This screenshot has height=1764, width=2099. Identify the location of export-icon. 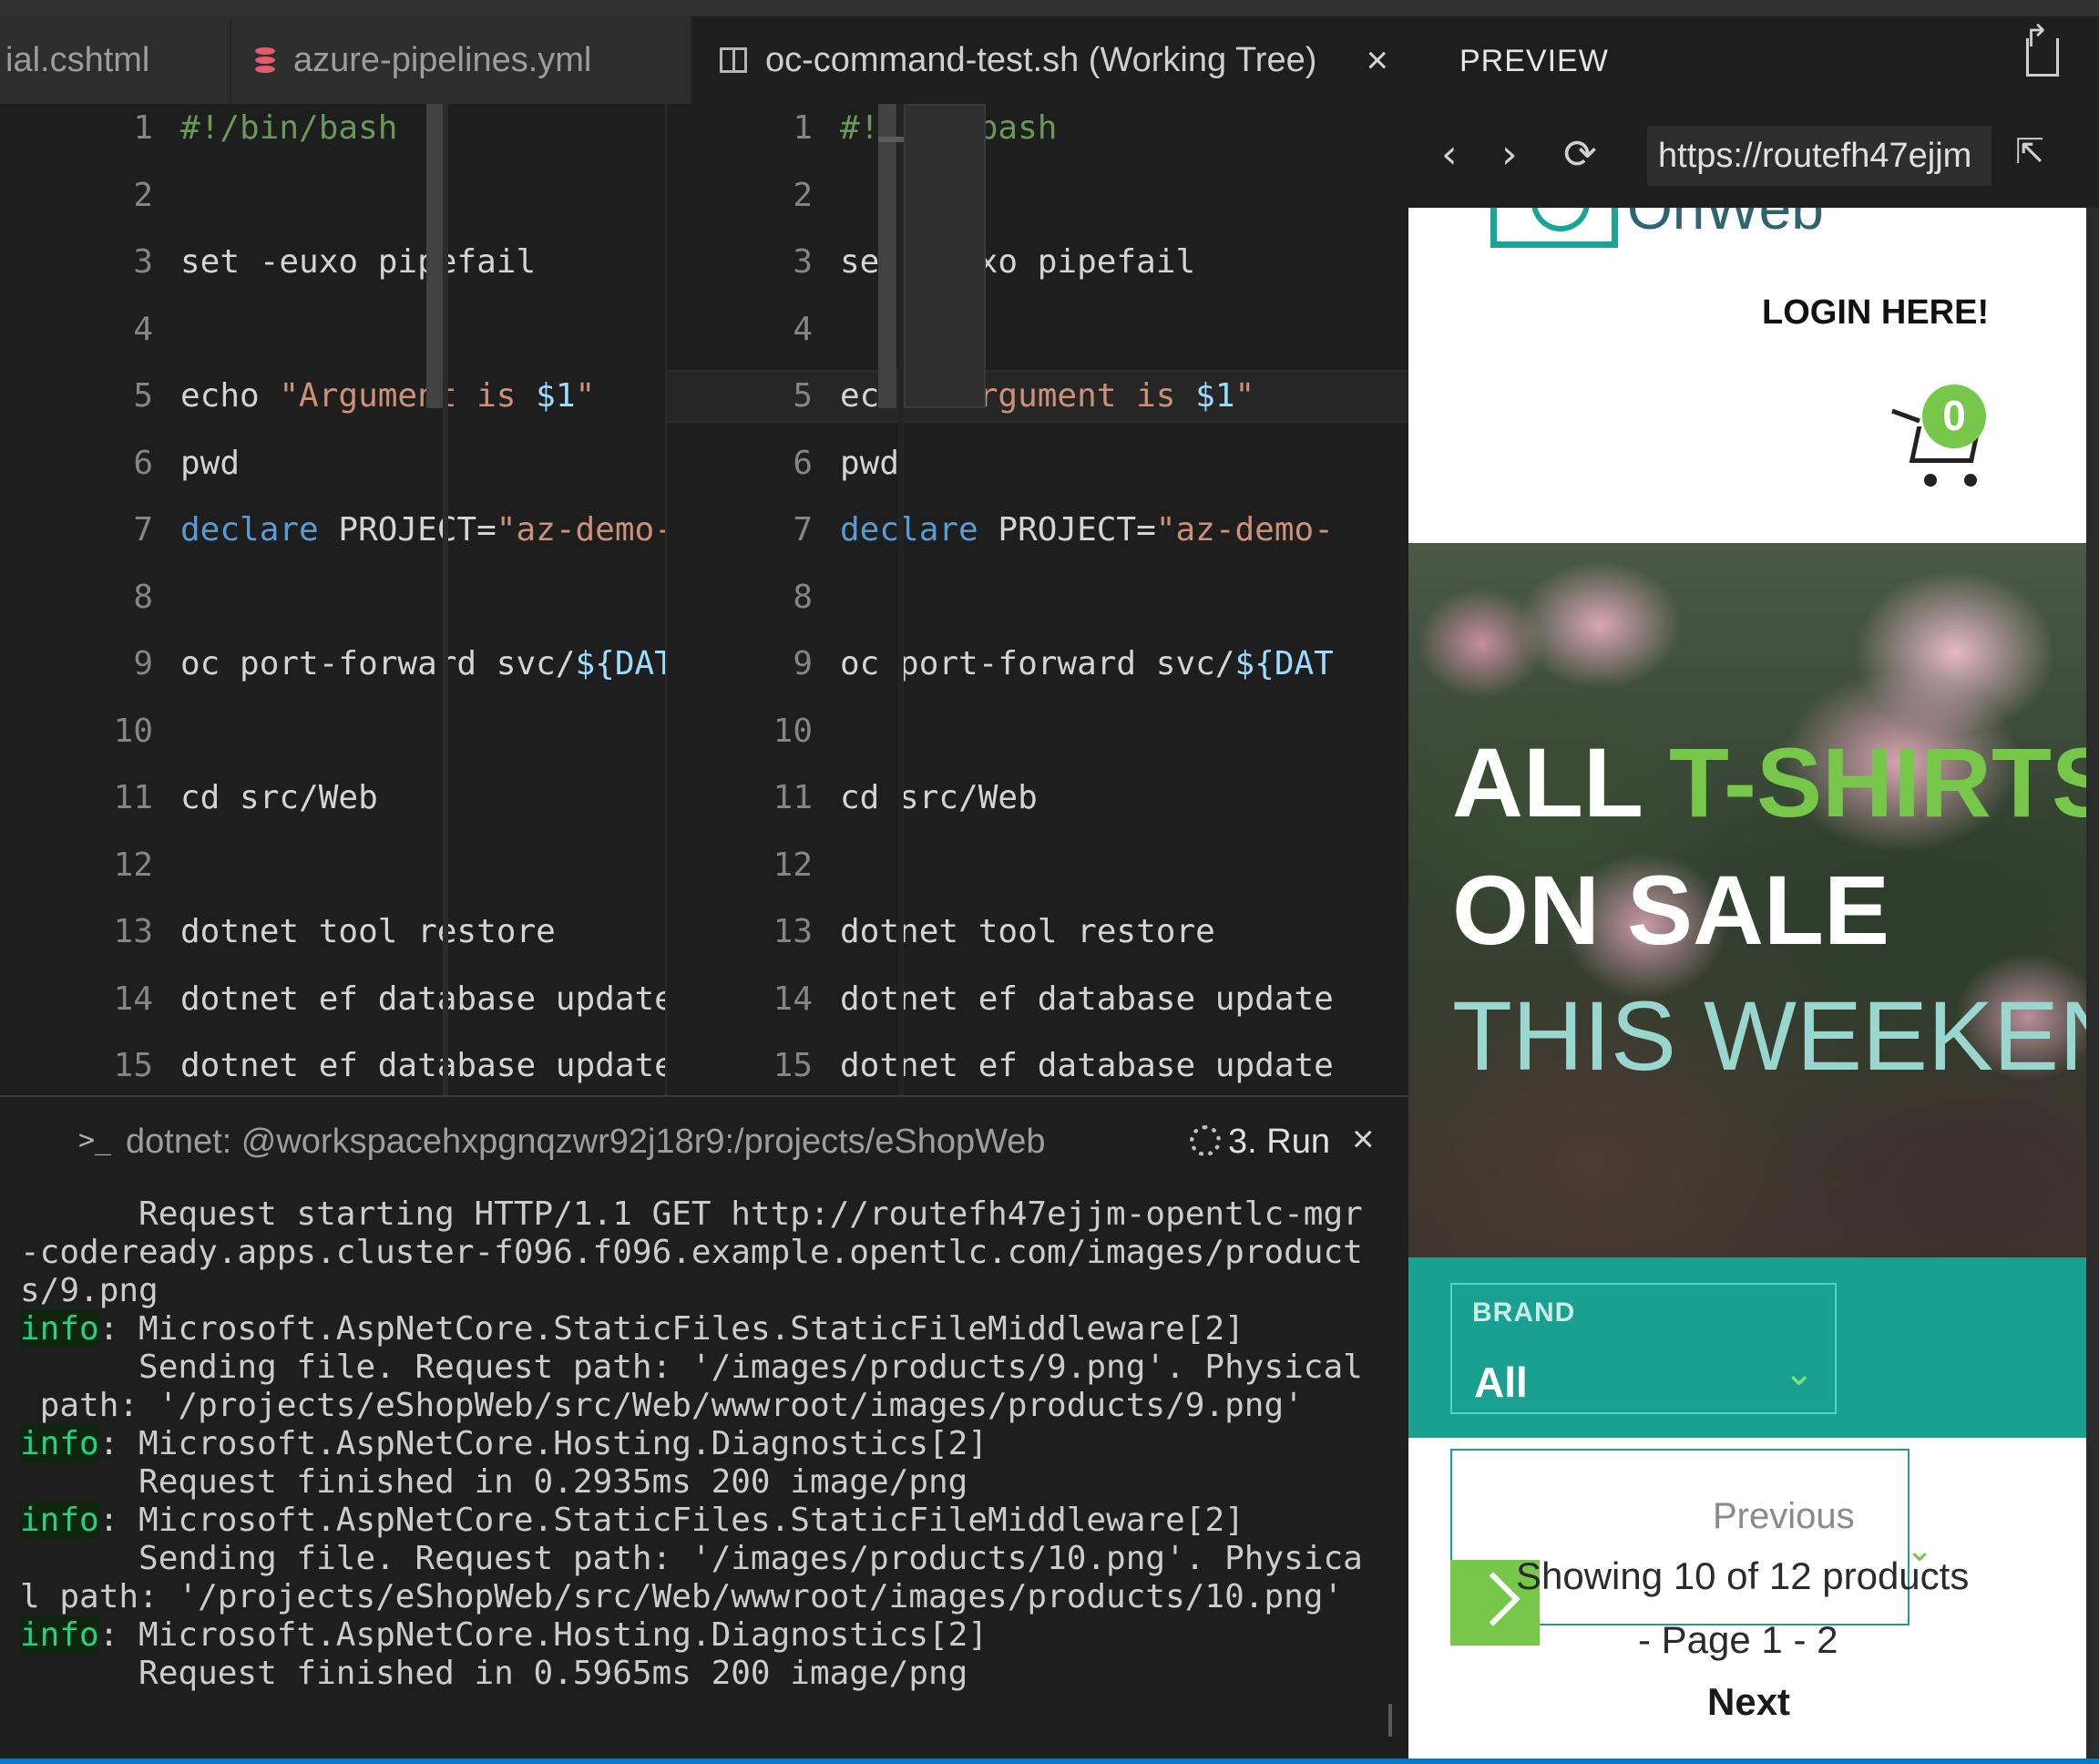
(2041, 47).